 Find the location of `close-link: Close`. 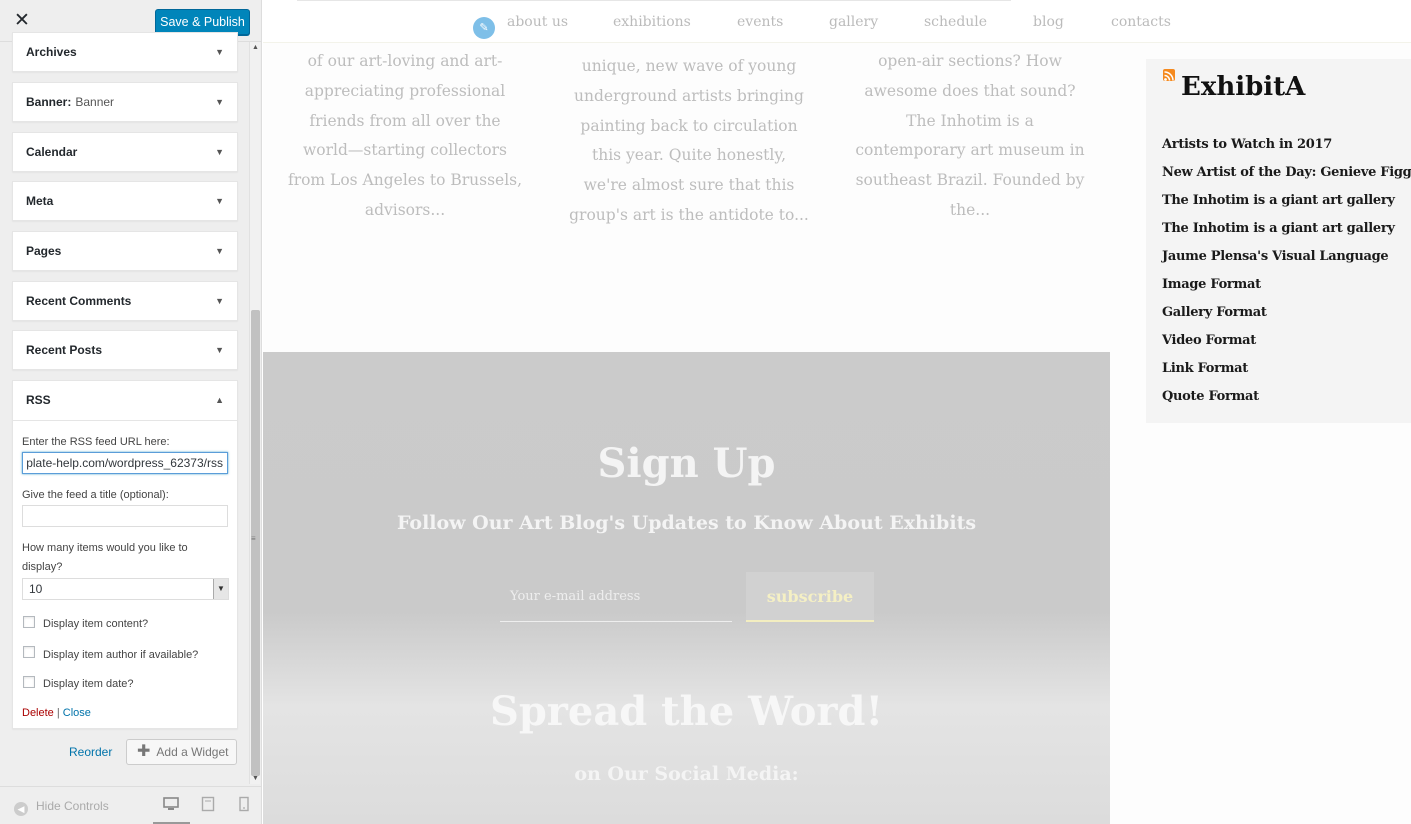

close-link: Close is located at coordinates (77, 713).